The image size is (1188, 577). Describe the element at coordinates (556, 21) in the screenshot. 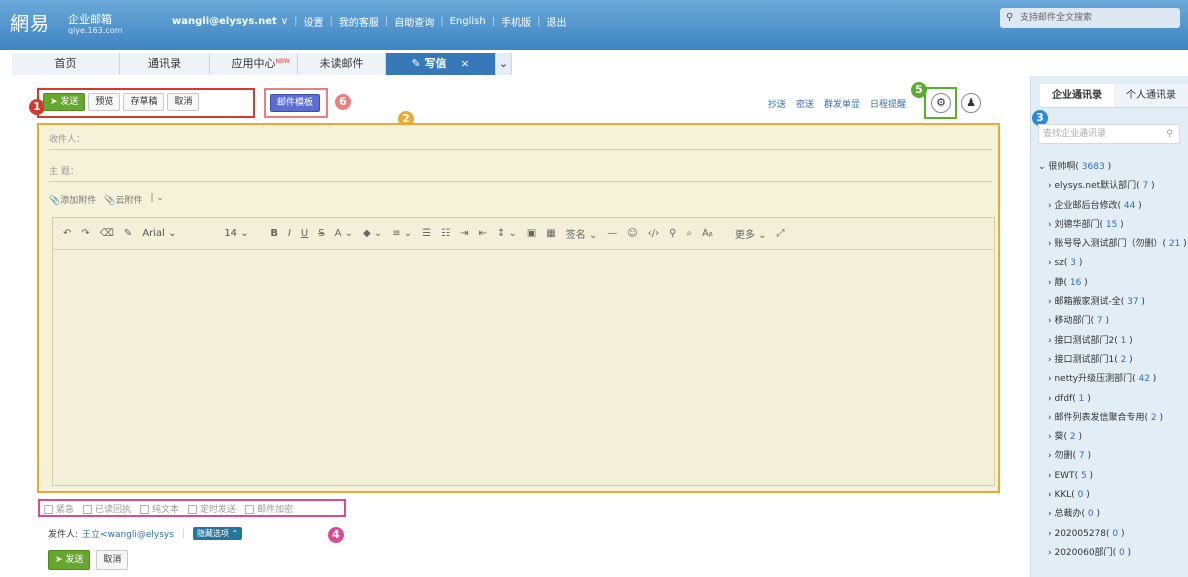

I see `nav-logout: 退出` at that location.